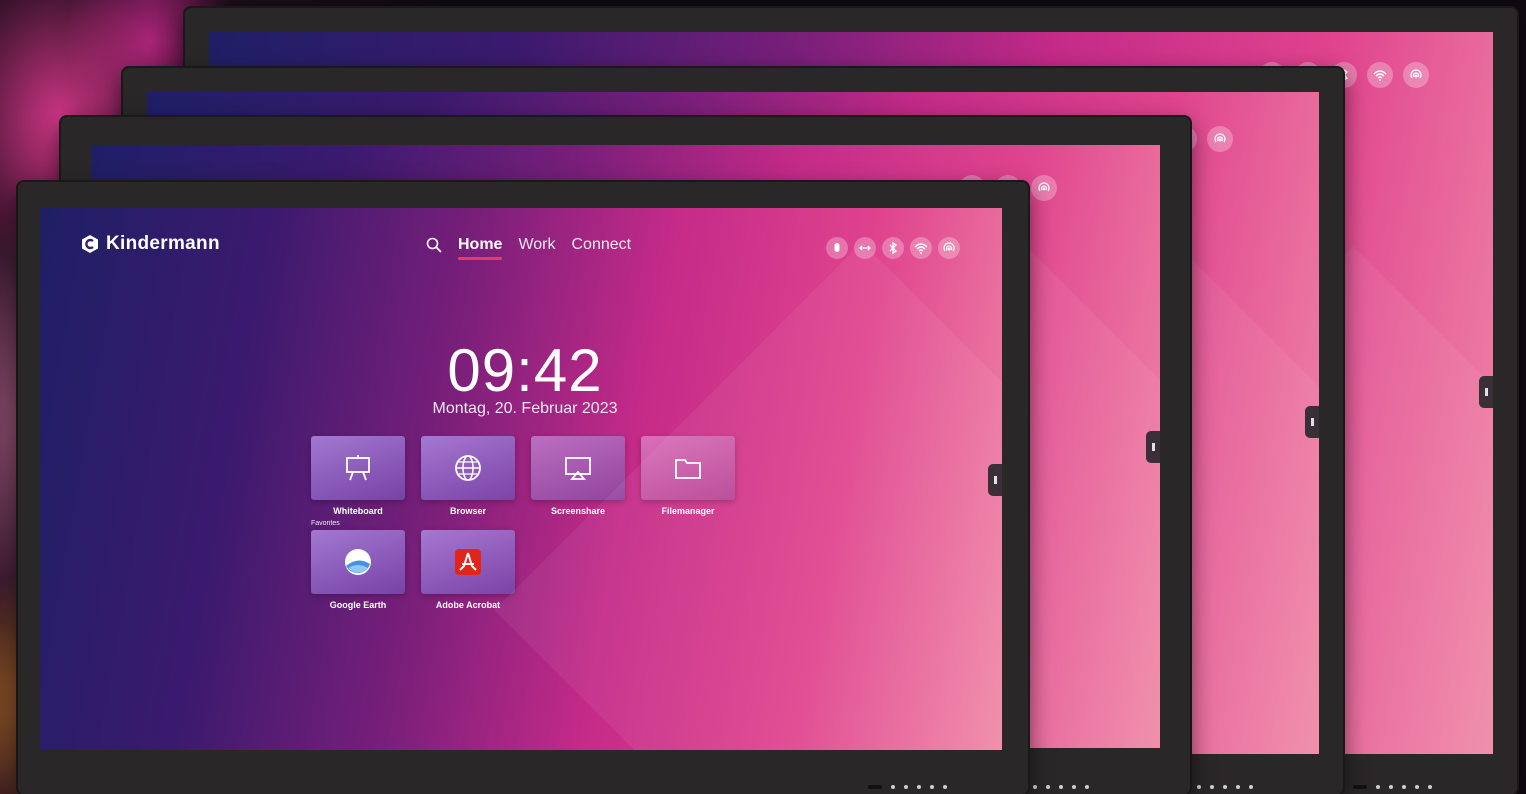  I want to click on search-icon, so click(434, 245).